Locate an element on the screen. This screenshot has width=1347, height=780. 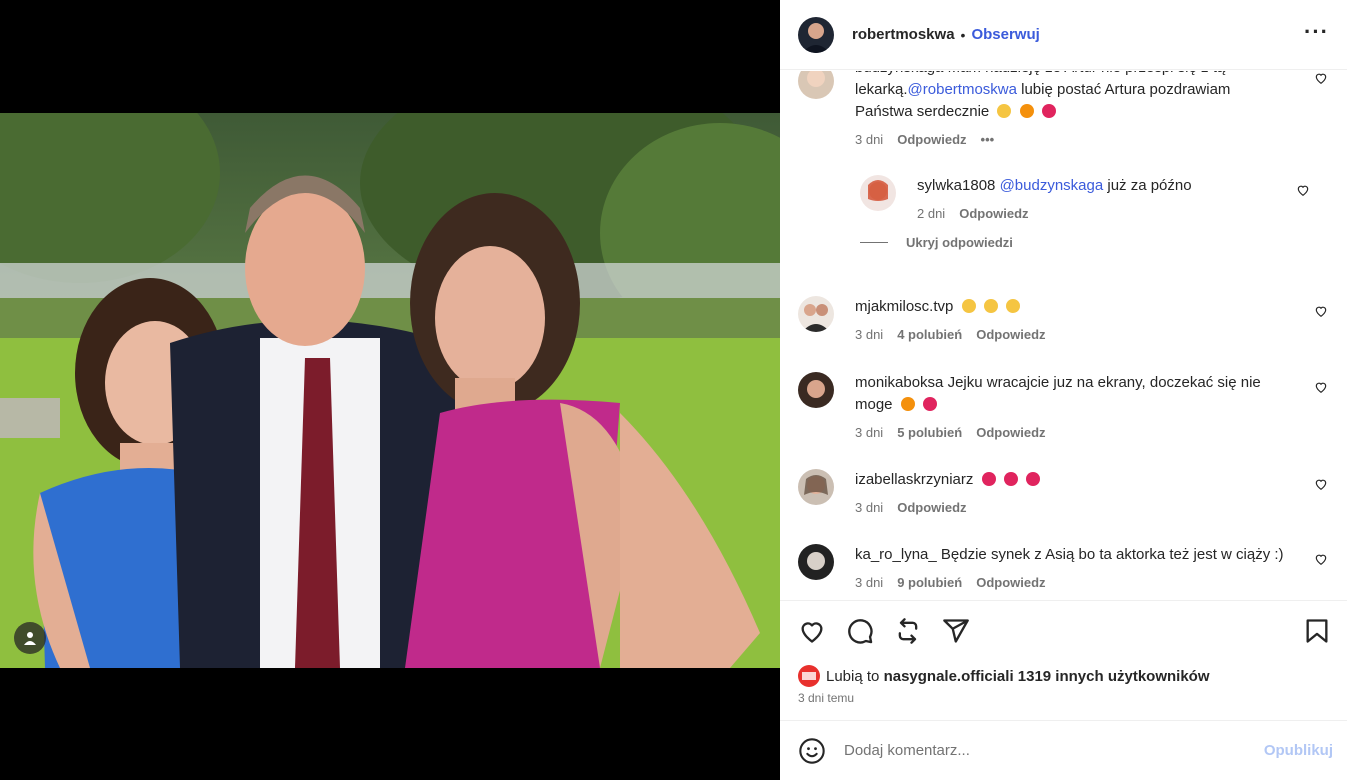
comment-username: sylwka1808 is located at coordinates (956, 185).